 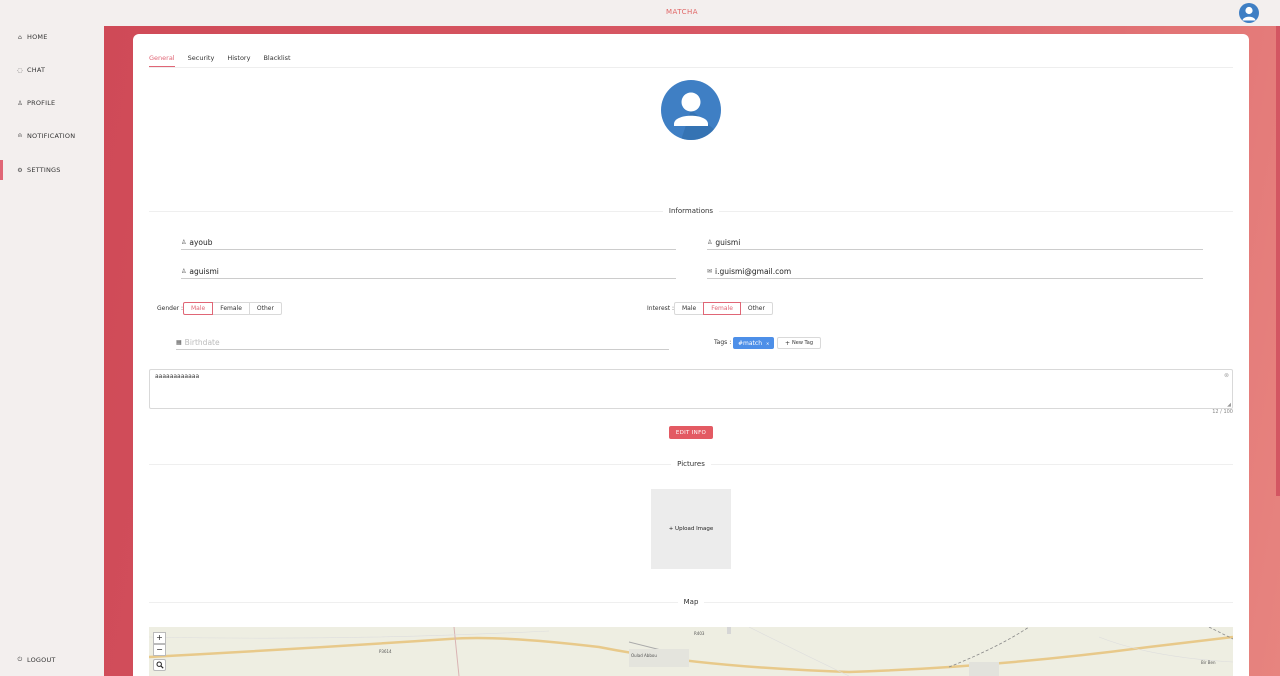 What do you see at coordinates (640, 464) in the screenshot?
I see `section-title-pictures: Pictures` at bounding box center [640, 464].